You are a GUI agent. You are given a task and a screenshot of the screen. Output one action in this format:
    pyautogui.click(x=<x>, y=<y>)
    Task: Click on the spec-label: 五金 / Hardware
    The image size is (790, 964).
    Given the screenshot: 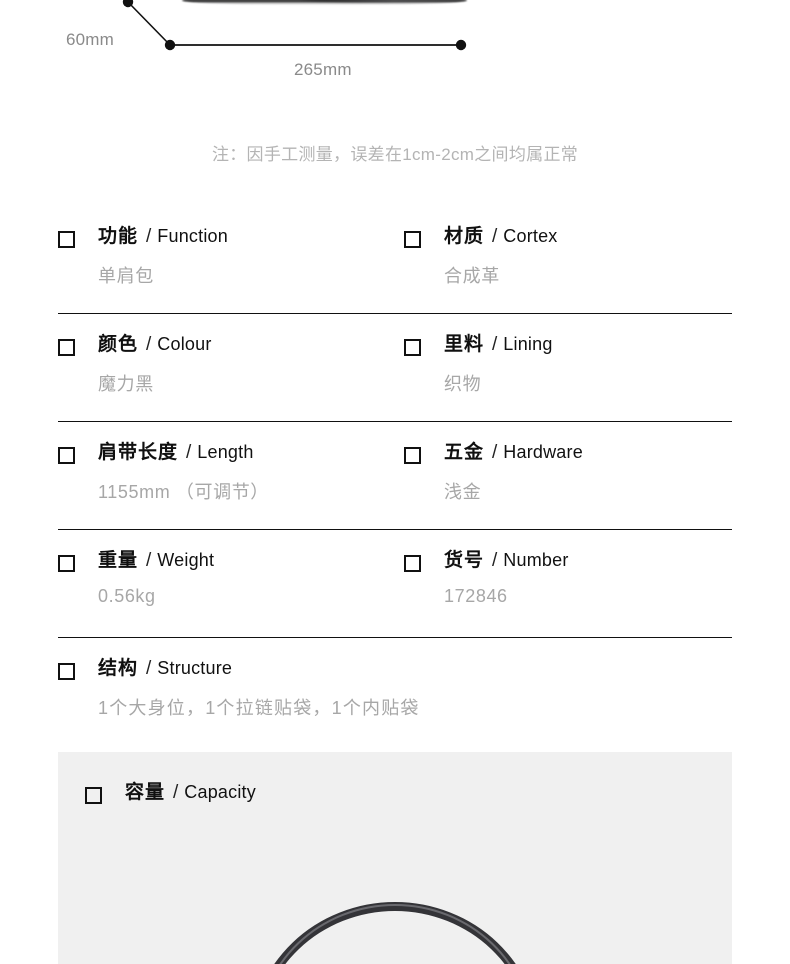 What is the action you would take?
    pyautogui.click(x=513, y=453)
    